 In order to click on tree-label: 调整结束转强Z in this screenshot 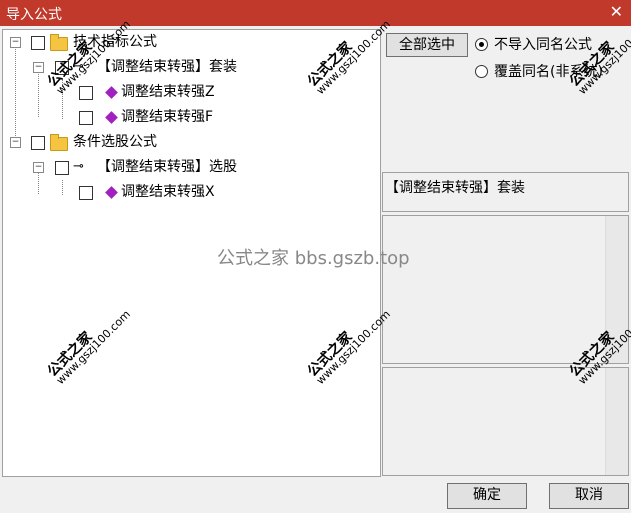, I will do `click(168, 92)`.